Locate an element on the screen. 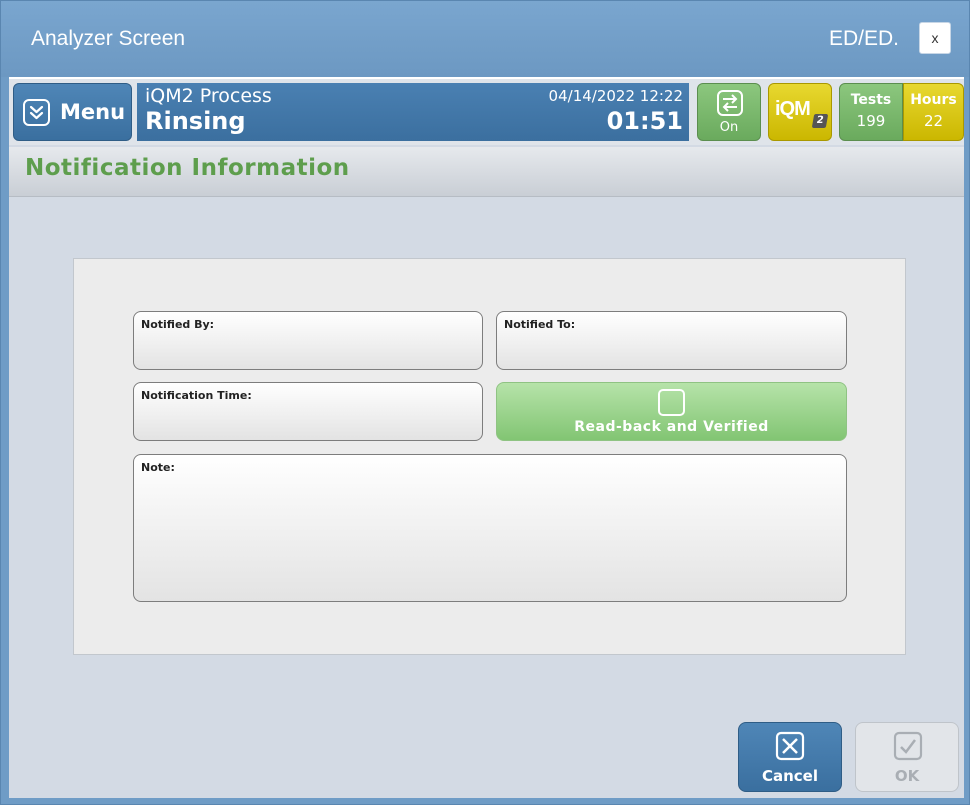 The image size is (970, 805). hours-label: Hours is located at coordinates (933, 100).